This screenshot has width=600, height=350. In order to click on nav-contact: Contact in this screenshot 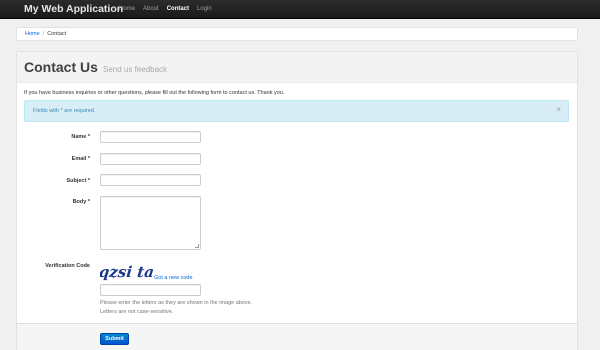, I will do `click(178, 9)`.